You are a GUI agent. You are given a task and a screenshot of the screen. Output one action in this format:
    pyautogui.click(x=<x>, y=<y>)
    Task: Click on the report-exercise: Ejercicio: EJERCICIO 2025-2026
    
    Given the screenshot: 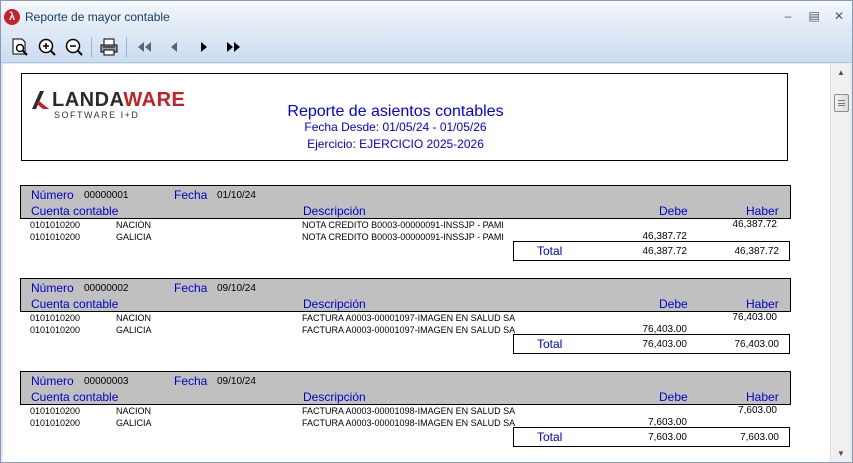 What is the action you would take?
    pyautogui.click(x=395, y=144)
    